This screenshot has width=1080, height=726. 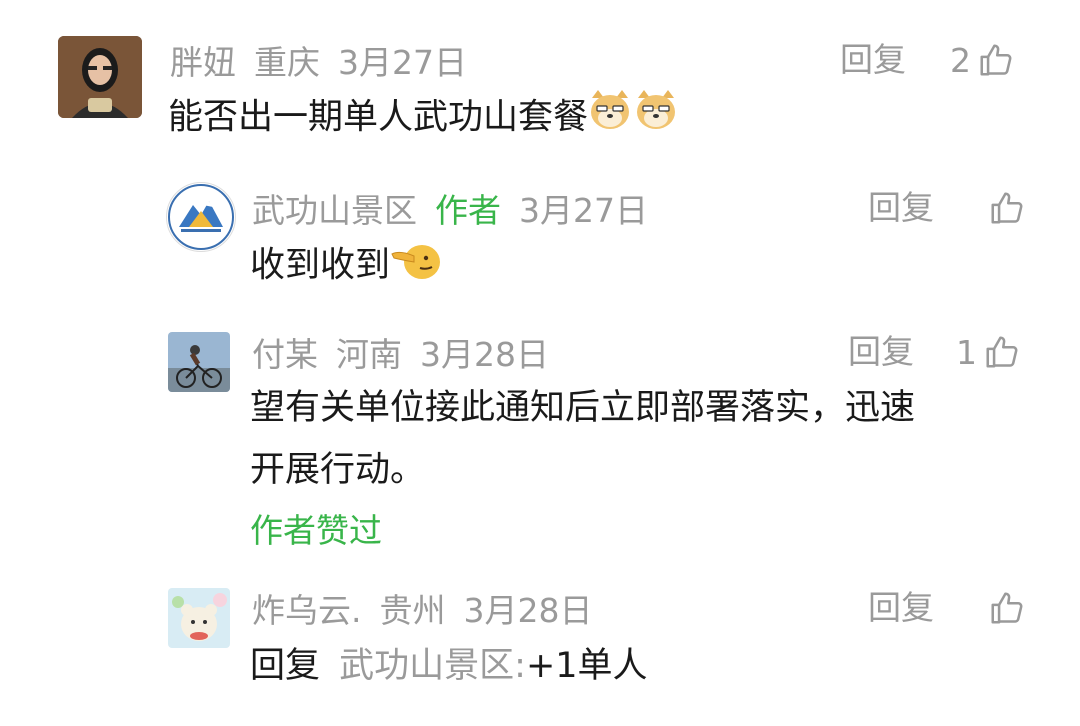 What do you see at coordinates (586, 666) in the screenshot?
I see `reply-body: +1单人` at bounding box center [586, 666].